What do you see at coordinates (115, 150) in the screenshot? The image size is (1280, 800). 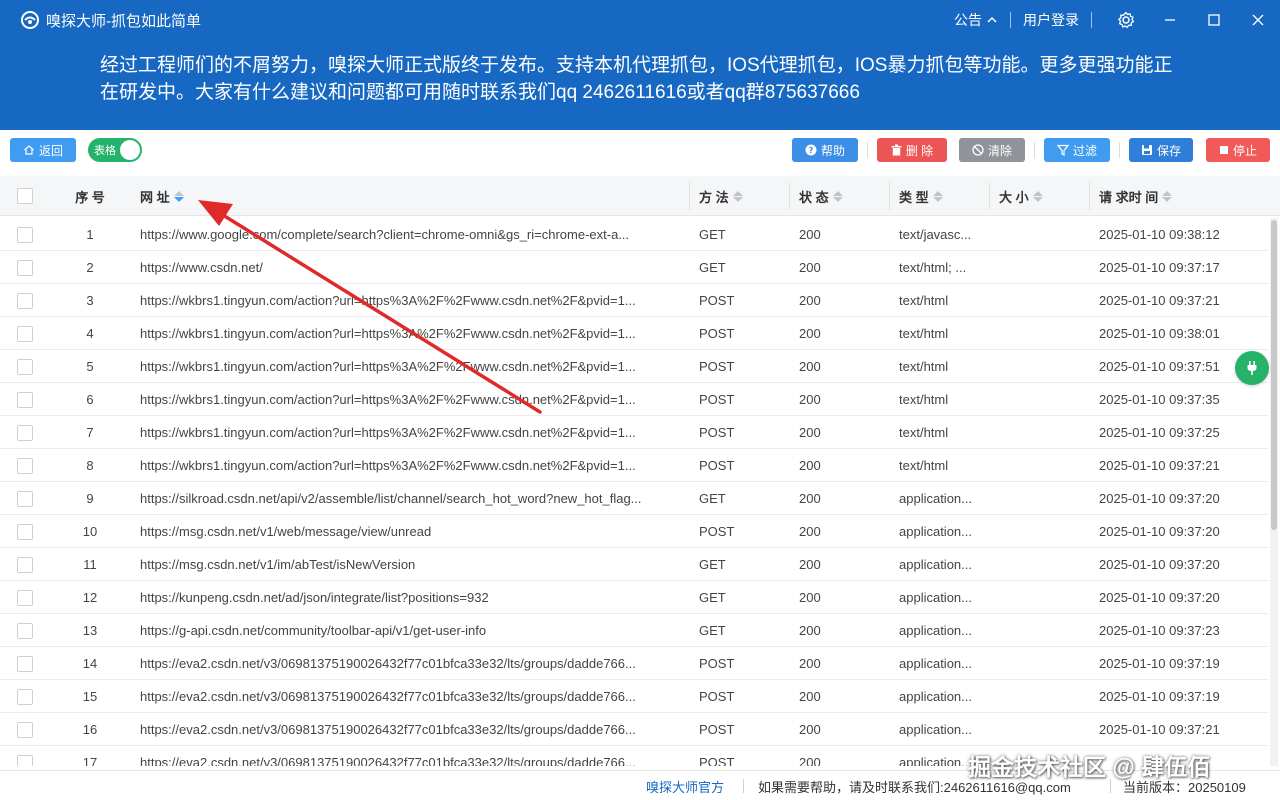 I see `table-view-toggle: 表格` at bounding box center [115, 150].